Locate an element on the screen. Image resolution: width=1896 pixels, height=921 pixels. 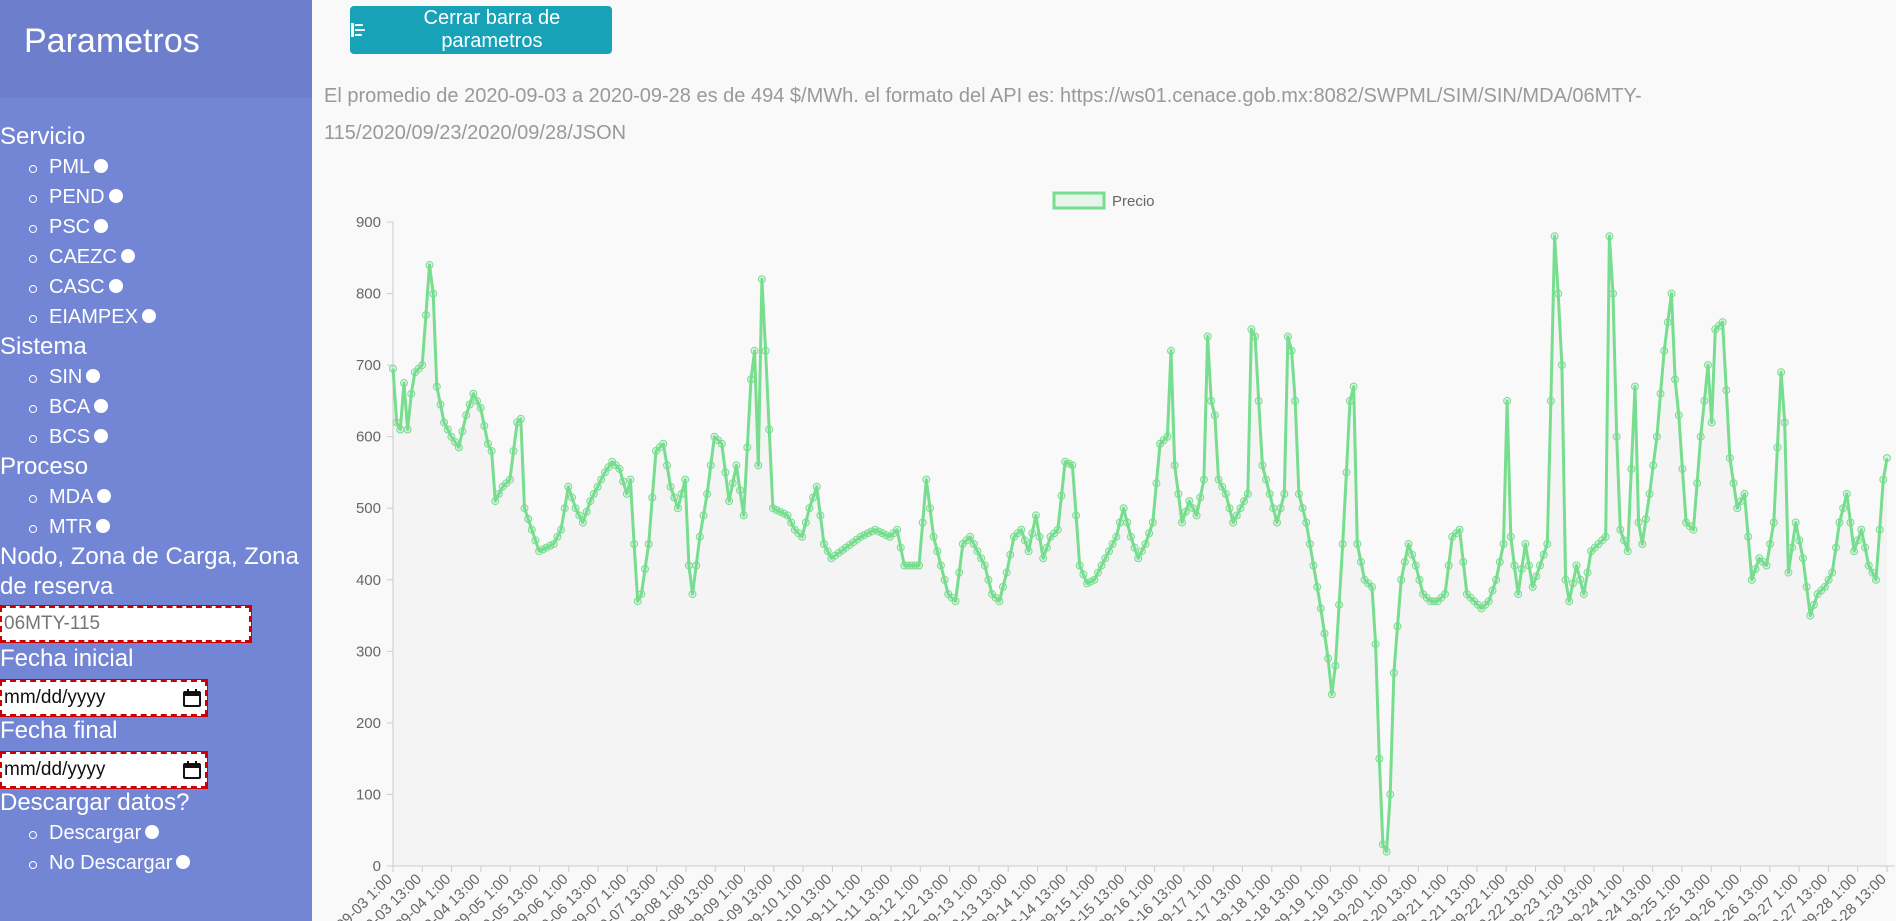
radio-option-bca: BCA is located at coordinates (156, 407).